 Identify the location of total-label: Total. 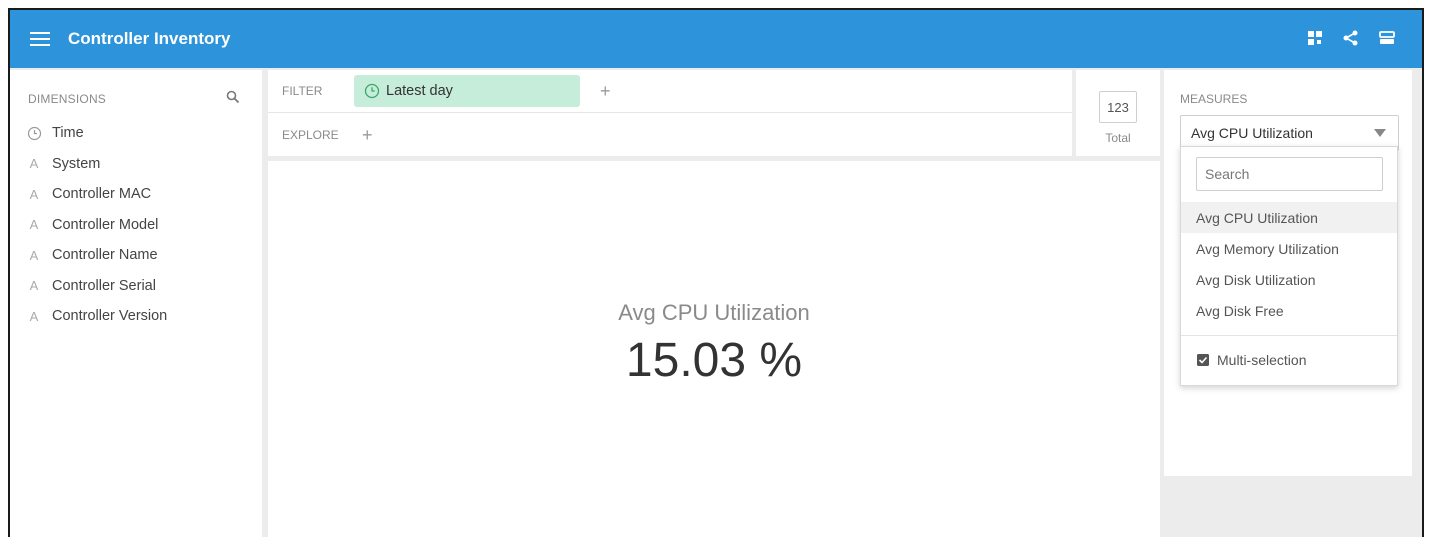
(1118, 138).